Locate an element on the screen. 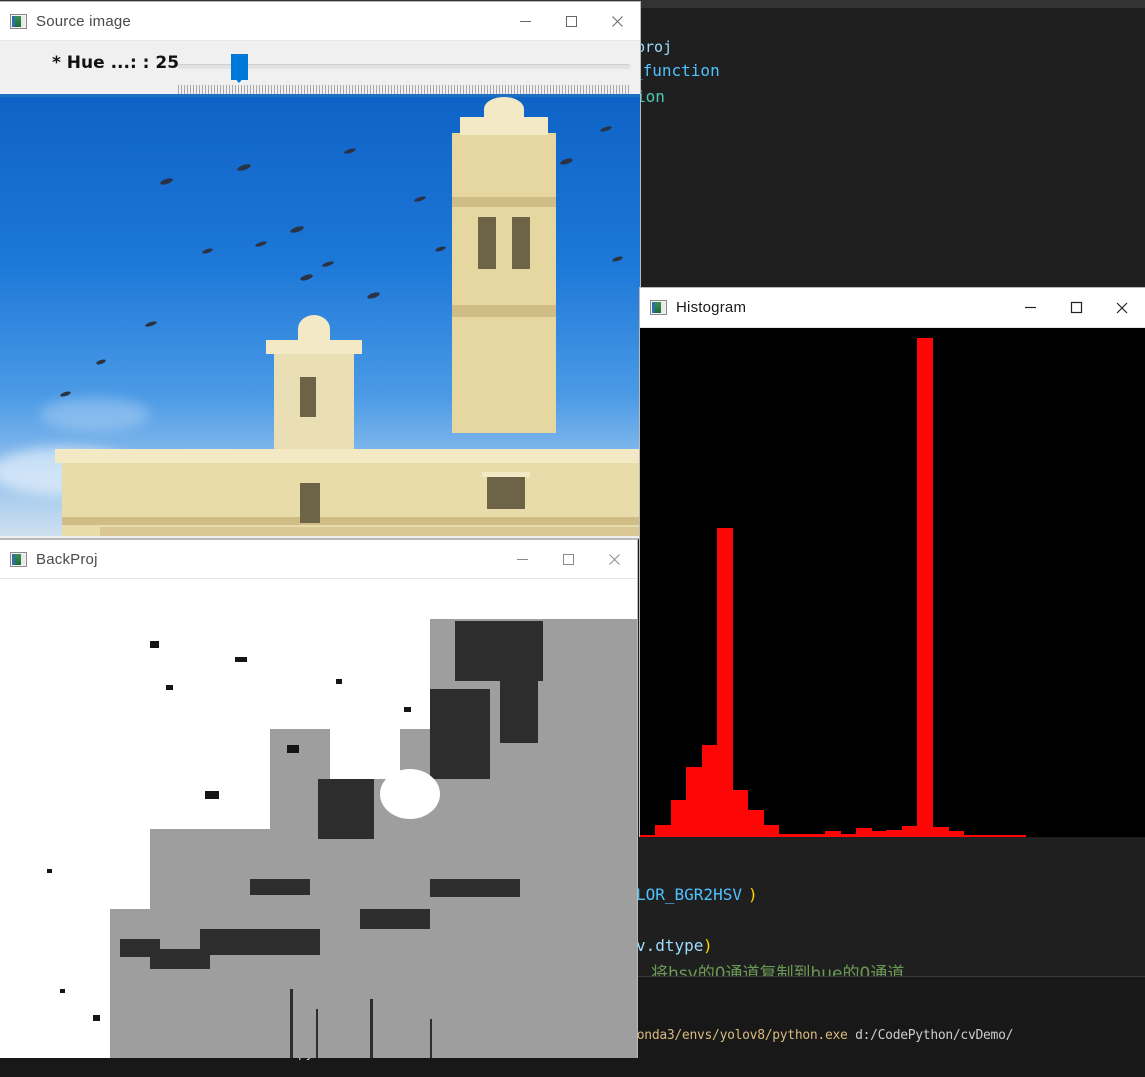 Image resolution: width=1145 pixels, height=1077 pixels. backproj-window-controls is located at coordinates (568, 559).